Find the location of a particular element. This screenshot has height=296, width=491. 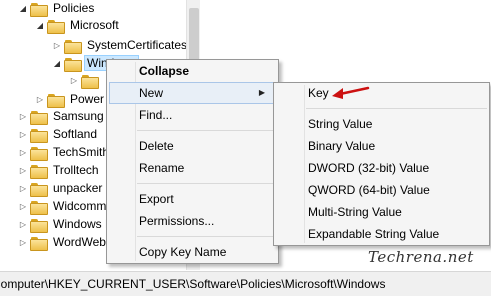

menu-item-label: Copy Key Name is located at coordinates (183, 252).